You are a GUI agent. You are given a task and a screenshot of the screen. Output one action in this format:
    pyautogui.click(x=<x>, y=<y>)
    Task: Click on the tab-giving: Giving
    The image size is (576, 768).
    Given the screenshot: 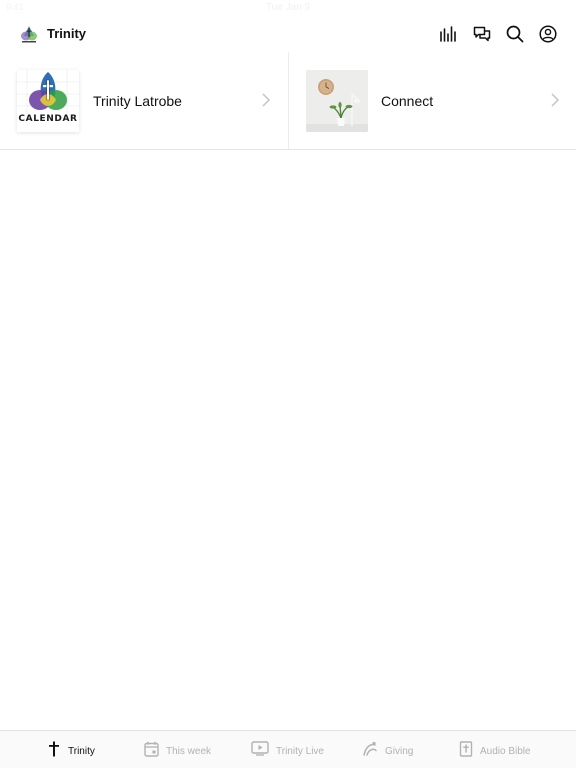 What is the action you would take?
    pyautogui.click(x=387, y=751)
    